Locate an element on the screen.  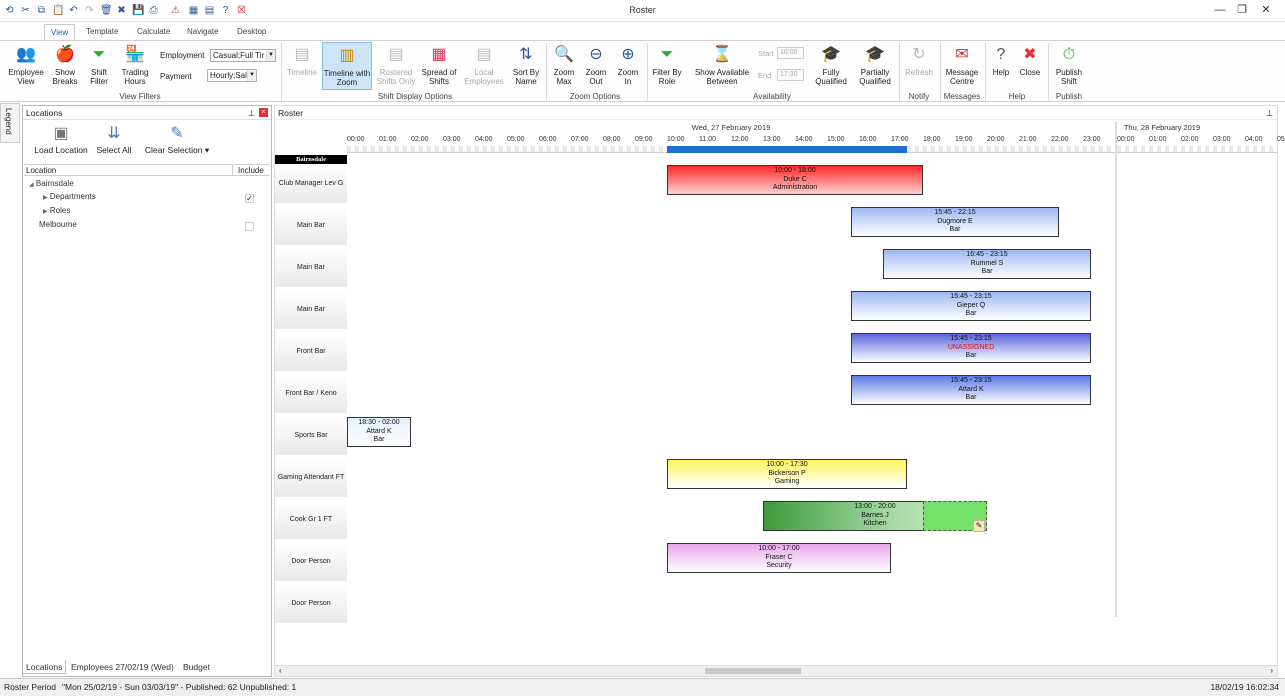
tree-row-roles: ▶ Roles is located at coordinates (148, 211).